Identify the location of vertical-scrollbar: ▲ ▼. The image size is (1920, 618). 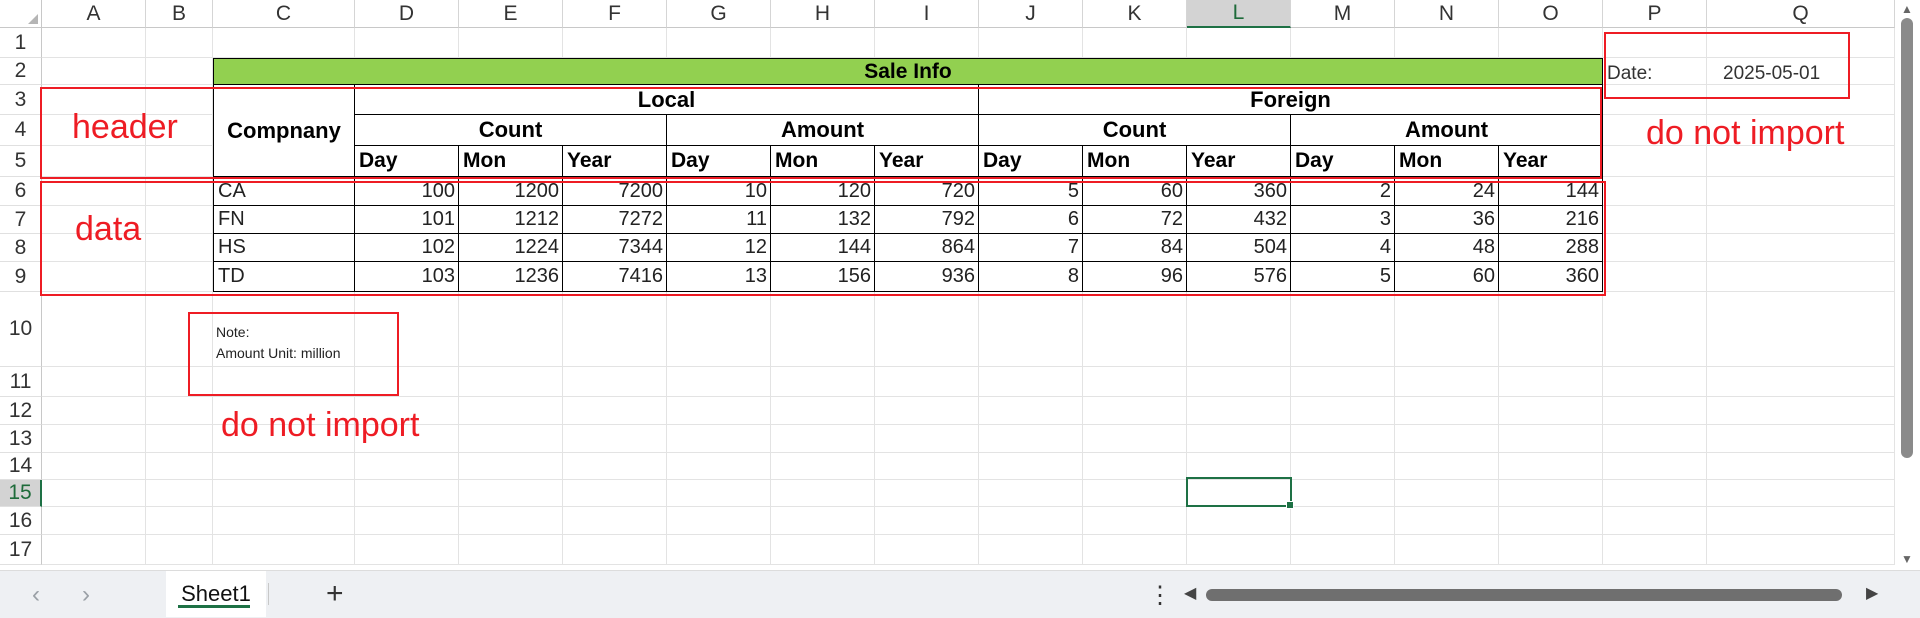
(1908, 285).